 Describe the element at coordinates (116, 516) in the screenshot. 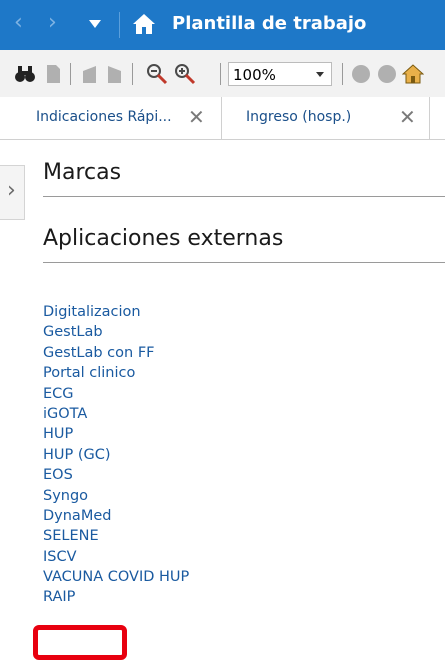

I see `link-dynamed: DynaMed` at that location.